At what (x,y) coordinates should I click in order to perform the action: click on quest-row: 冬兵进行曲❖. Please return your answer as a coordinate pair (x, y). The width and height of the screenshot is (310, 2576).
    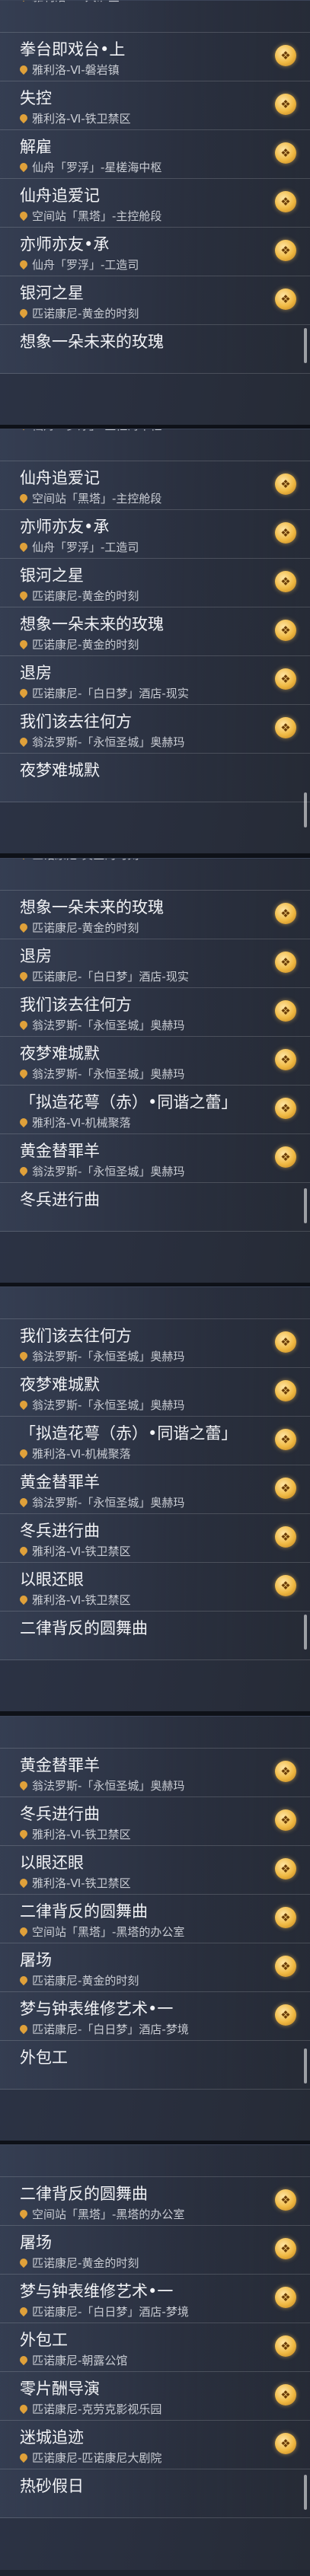
    Looking at the image, I should click on (155, 1207).